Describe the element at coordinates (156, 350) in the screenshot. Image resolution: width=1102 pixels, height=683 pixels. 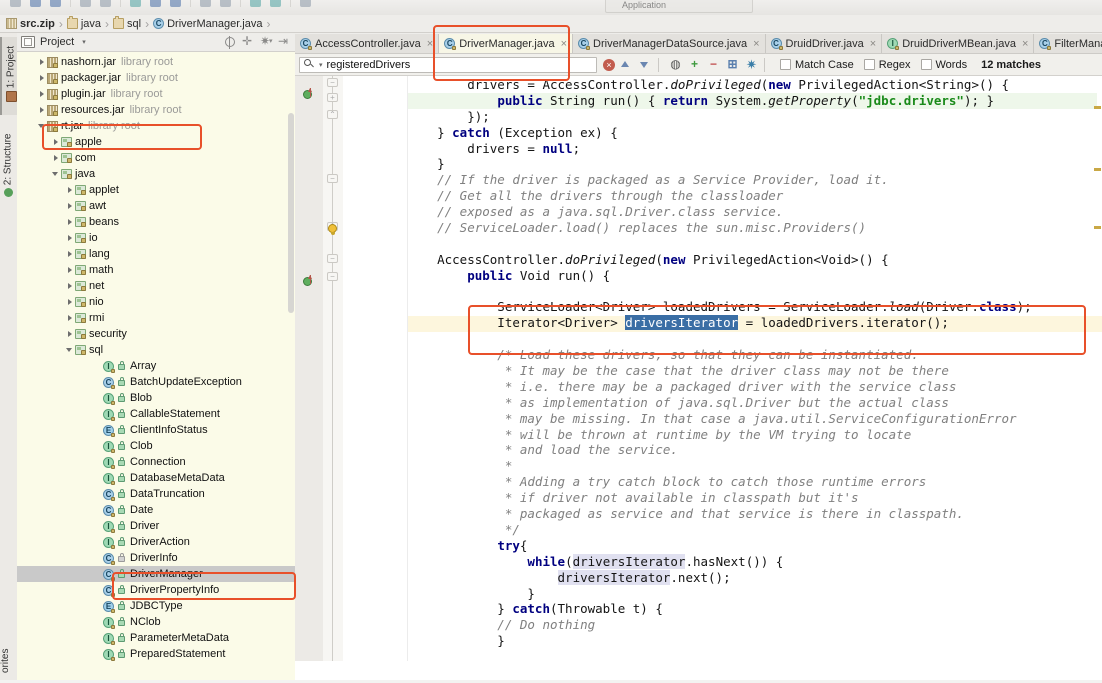
I see `tree-item-sql: sql` at that location.